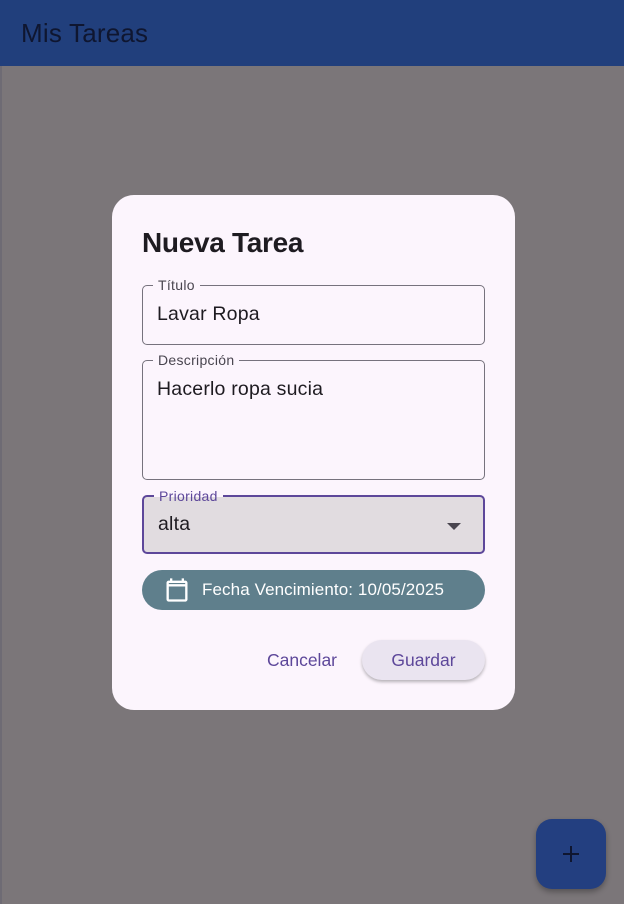  What do you see at coordinates (208, 314) in the screenshot?
I see `title-field-value: Lavar Ropa` at bounding box center [208, 314].